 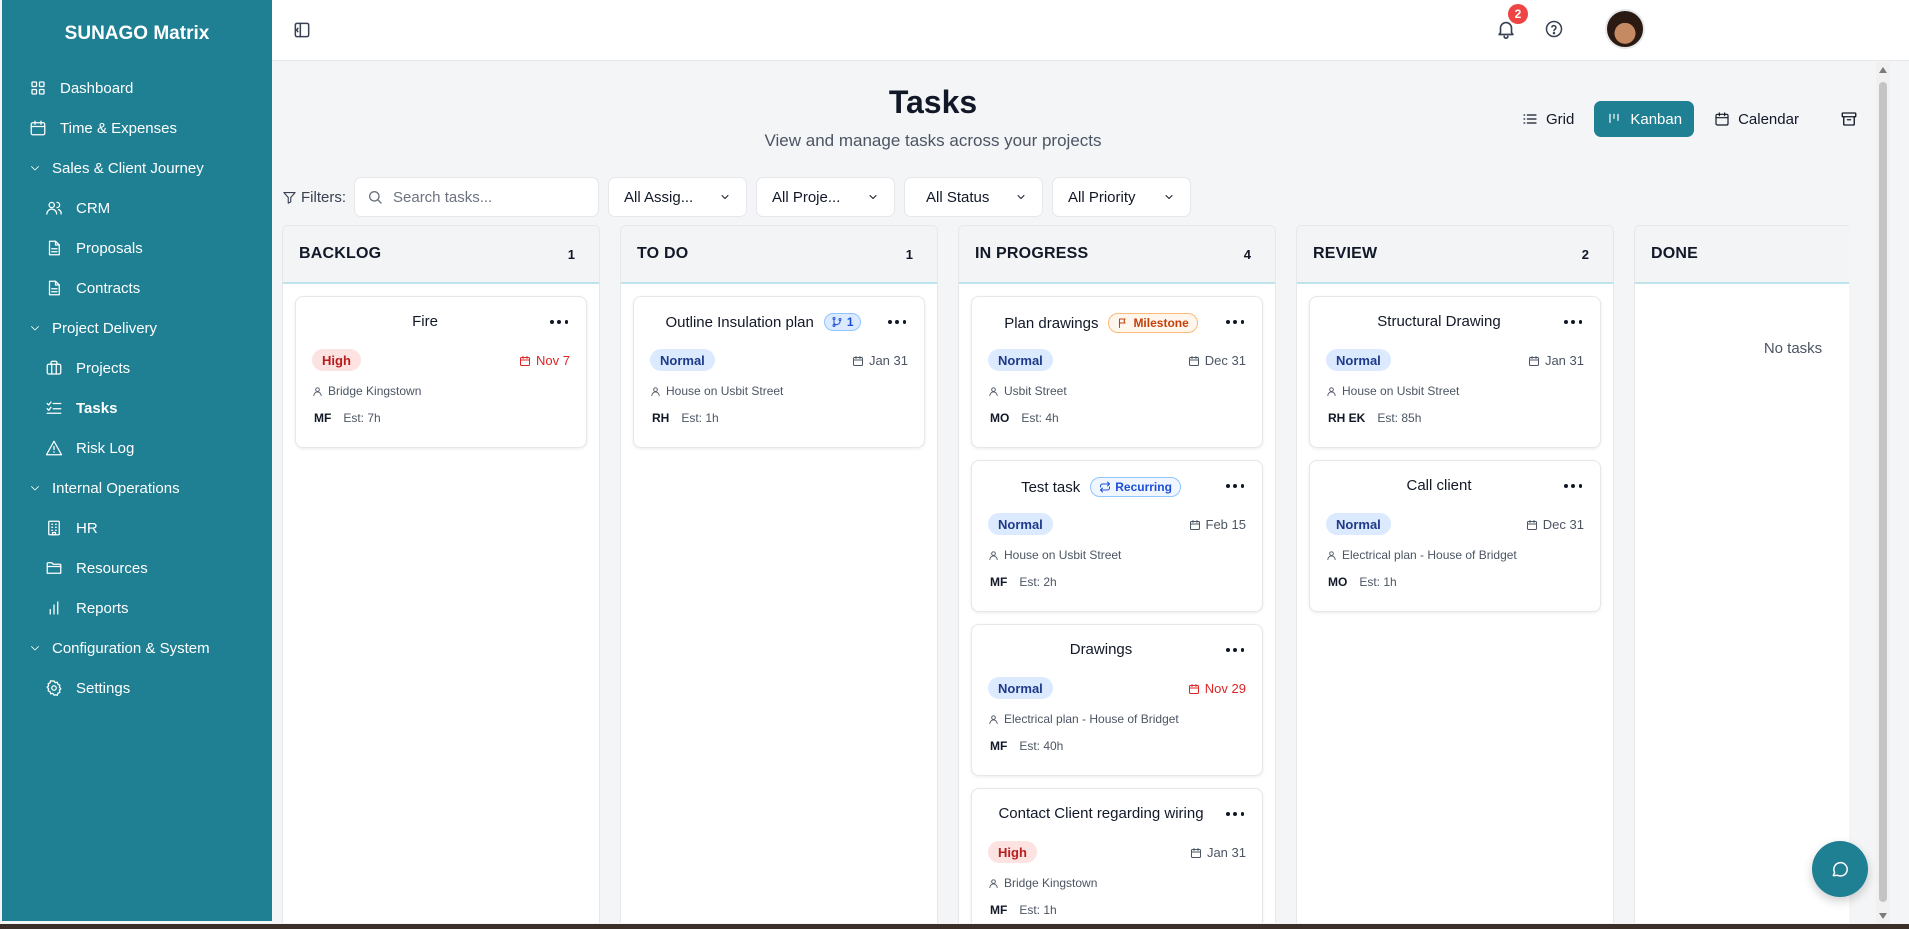 What do you see at coordinates (137, 448) in the screenshot?
I see `sidebar-item-risk-log: Risk Log` at bounding box center [137, 448].